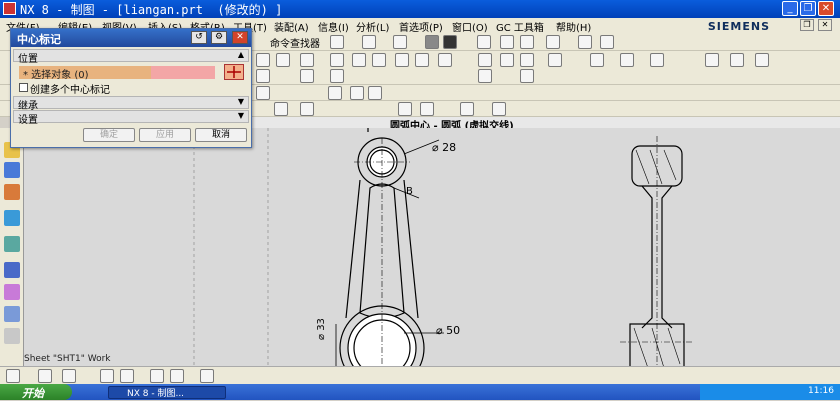 This screenshot has height=401, width=840. Describe the element at coordinates (12, 192) in the screenshot. I see `history-icon` at that location.